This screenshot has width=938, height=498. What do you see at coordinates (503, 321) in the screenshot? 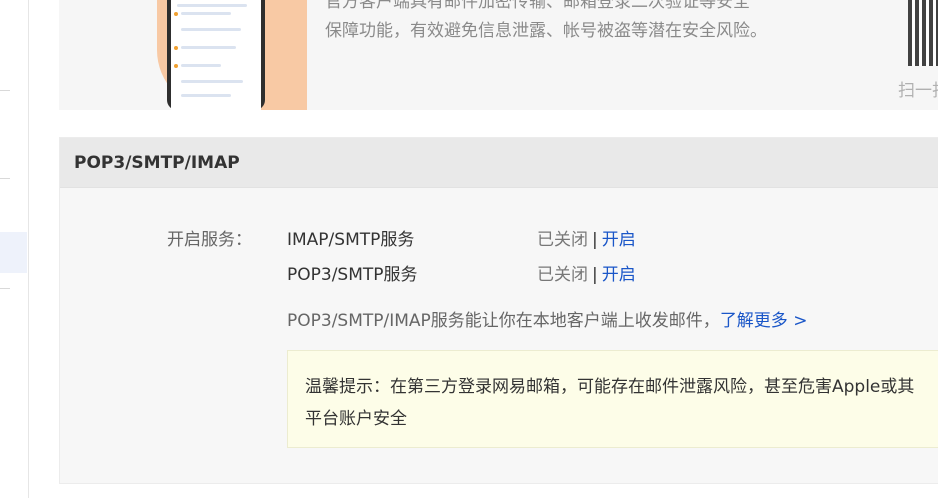
I see `description-text: POP3/SMTP/IMAP服务能让你在本地客户端上收发邮件，` at bounding box center [503, 321].